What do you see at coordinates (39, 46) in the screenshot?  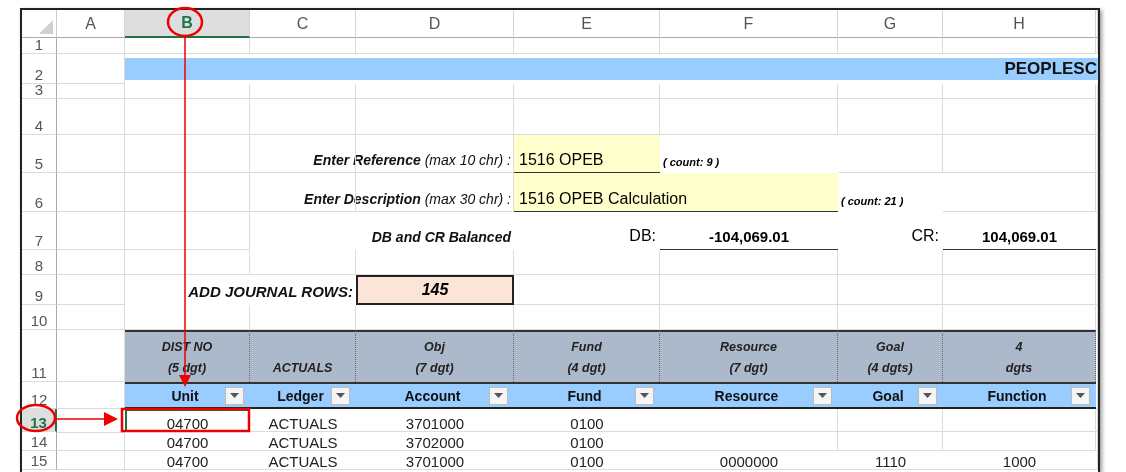 I see `row-header: 1` at bounding box center [39, 46].